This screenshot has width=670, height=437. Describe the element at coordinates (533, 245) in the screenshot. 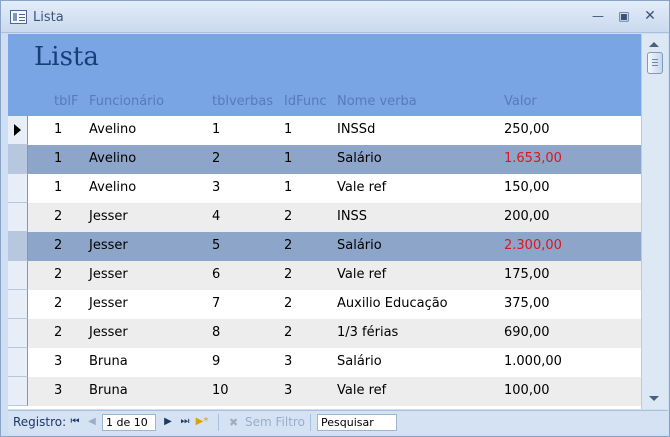

I see `cell-valor: 2.300,00` at that location.